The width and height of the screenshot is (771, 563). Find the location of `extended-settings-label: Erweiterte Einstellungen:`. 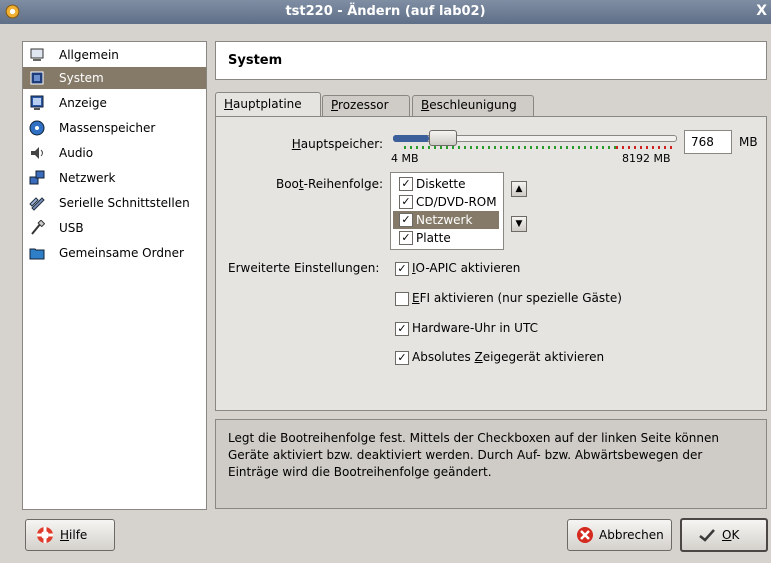

extended-settings-label: Erweiterte Einstellungen: is located at coordinates (304, 268).